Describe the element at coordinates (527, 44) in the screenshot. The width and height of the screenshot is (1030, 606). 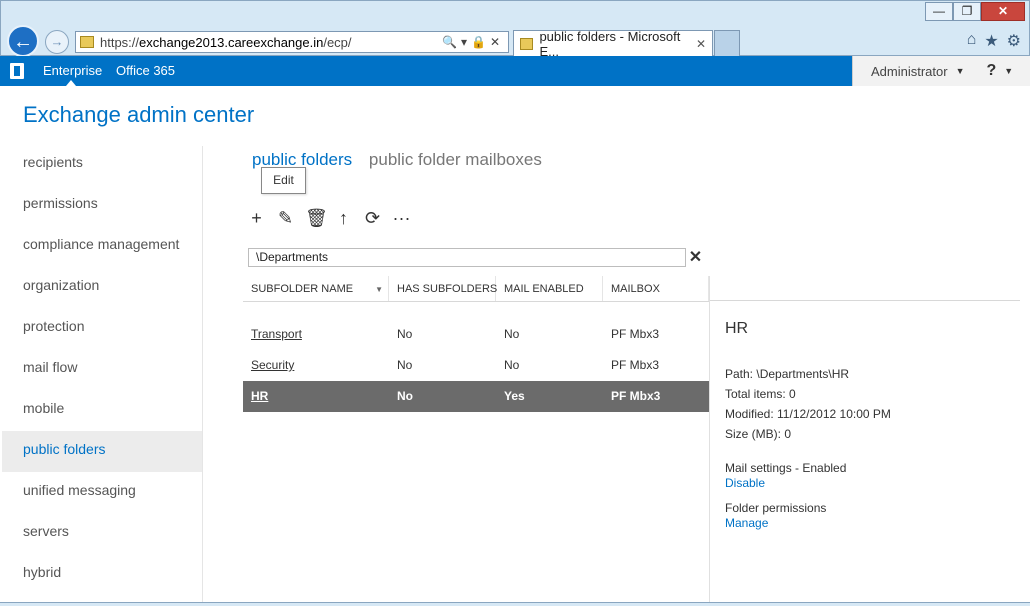
I see `tab-page-icon` at that location.